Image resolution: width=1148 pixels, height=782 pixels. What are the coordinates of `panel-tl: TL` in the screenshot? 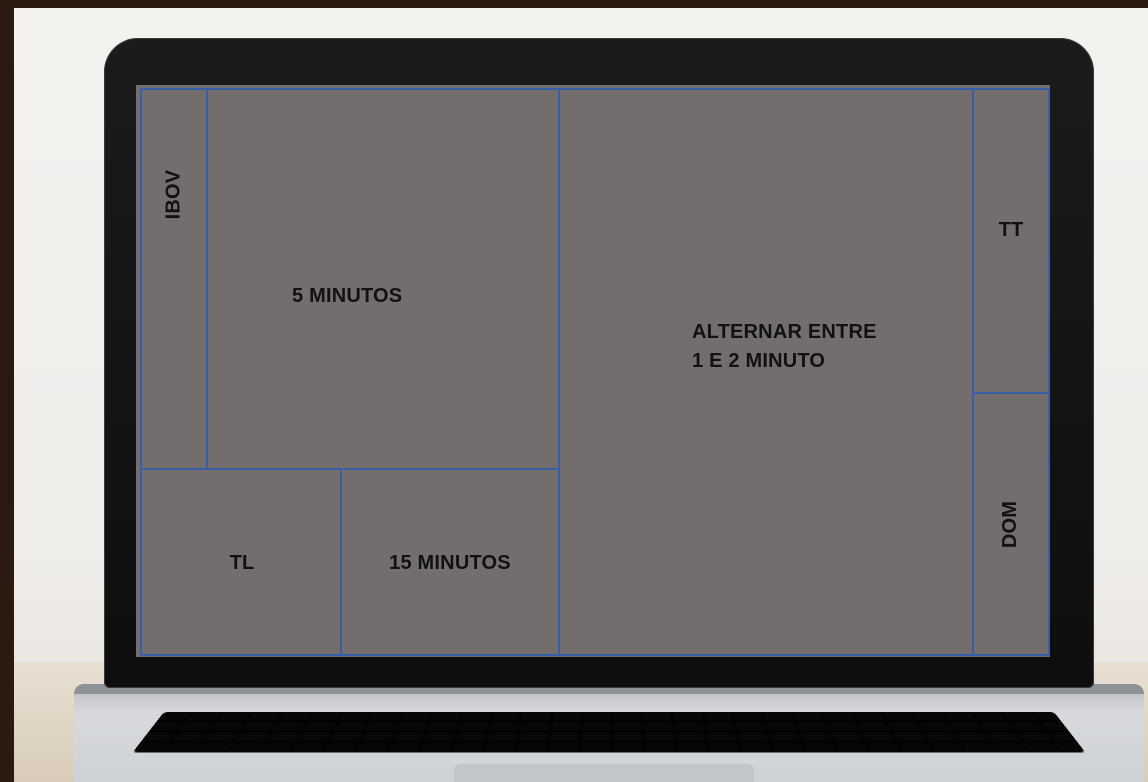 It's located at (241, 562).